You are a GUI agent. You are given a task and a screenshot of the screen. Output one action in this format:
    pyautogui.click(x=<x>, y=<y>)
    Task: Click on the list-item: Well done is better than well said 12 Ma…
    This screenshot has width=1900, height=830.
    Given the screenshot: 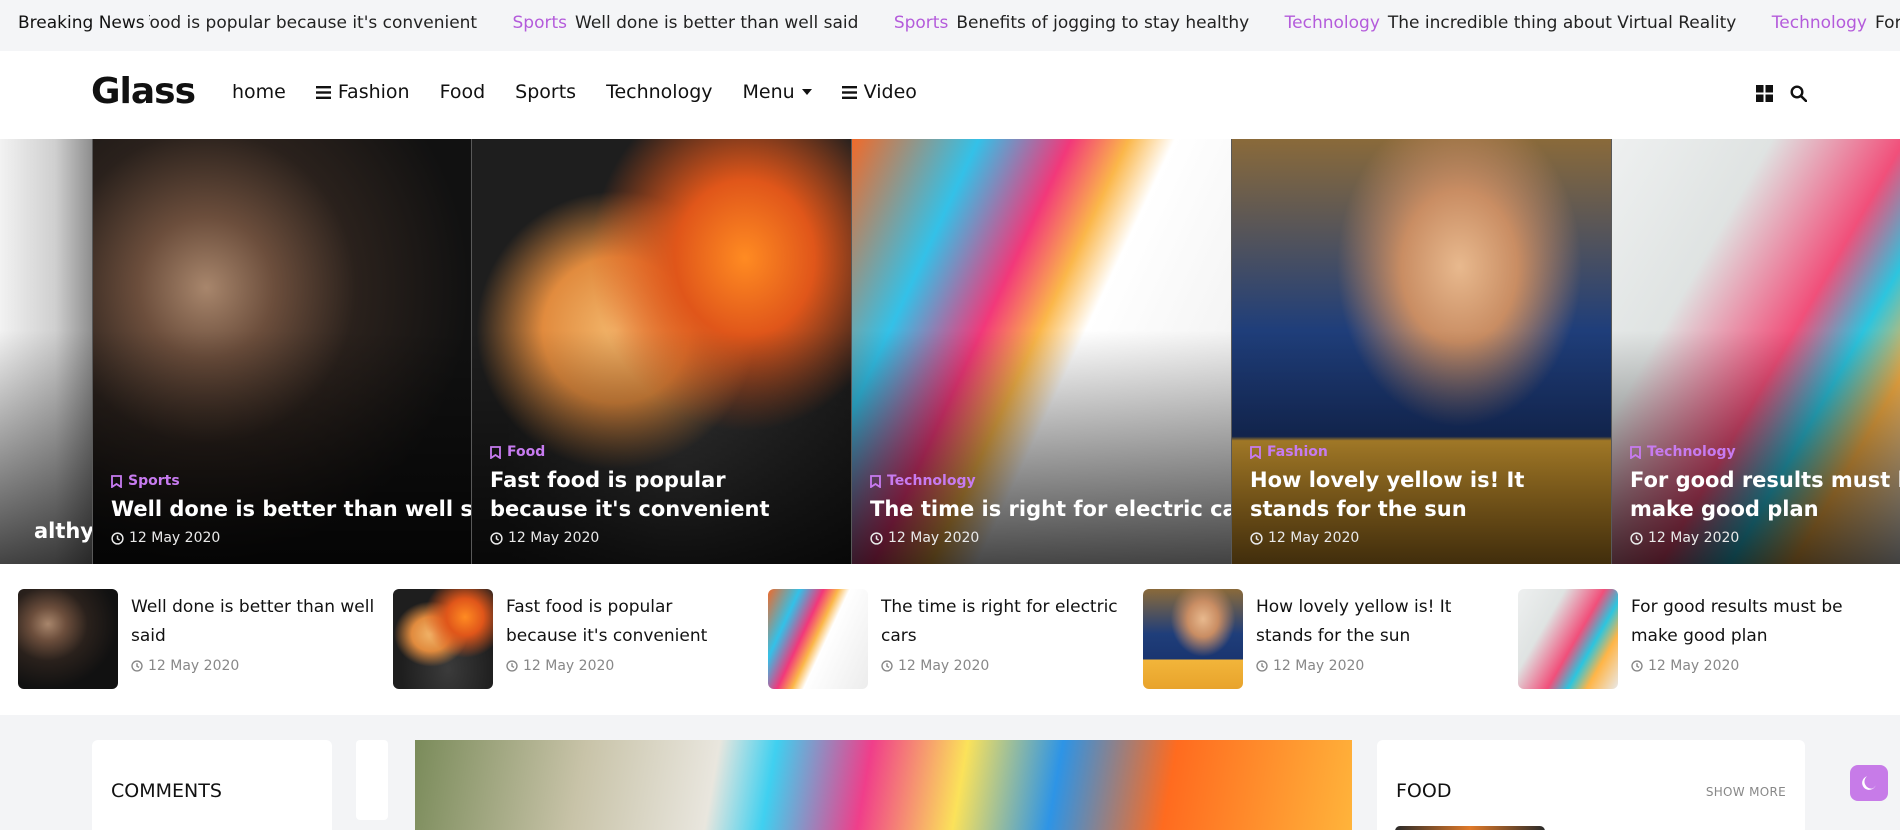 What is the action you would take?
    pyautogui.click(x=198, y=639)
    